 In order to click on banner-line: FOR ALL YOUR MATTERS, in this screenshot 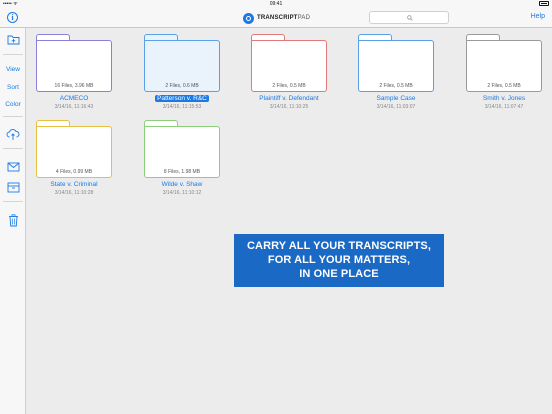, I will do `click(339, 260)`.